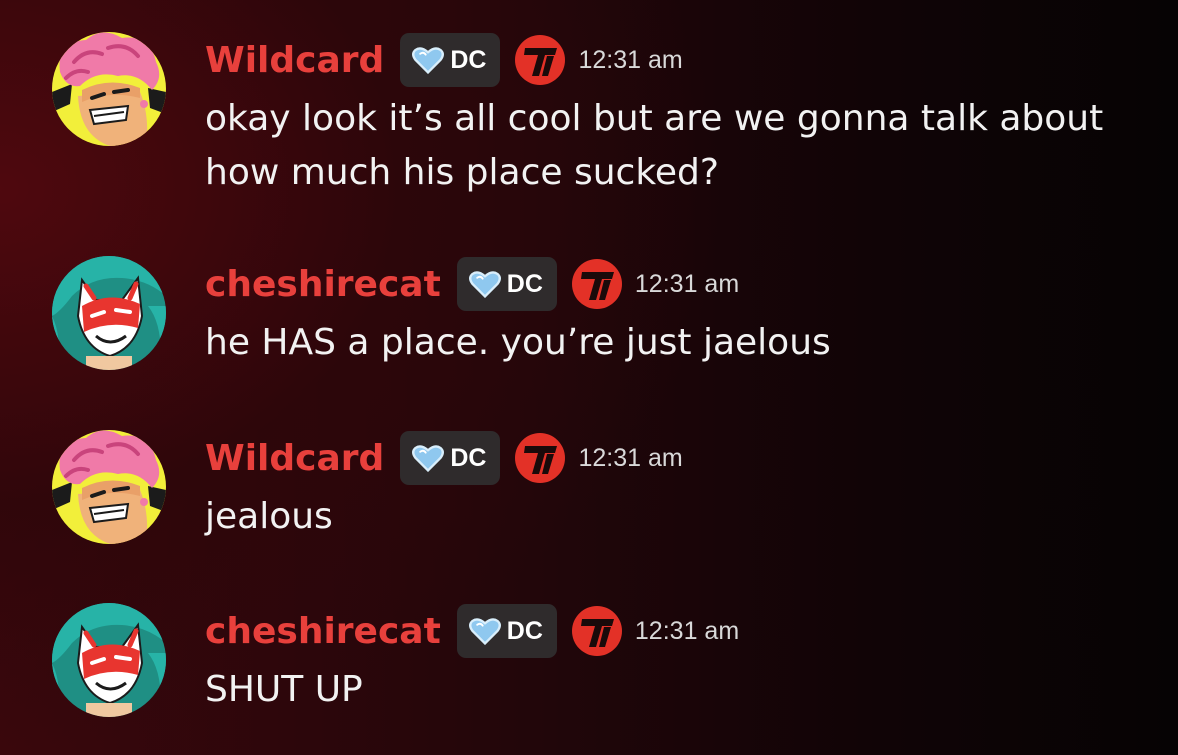 This screenshot has width=1178, height=755. Describe the element at coordinates (655, 690) in the screenshot. I see `message-text: SHUT UP` at that location.